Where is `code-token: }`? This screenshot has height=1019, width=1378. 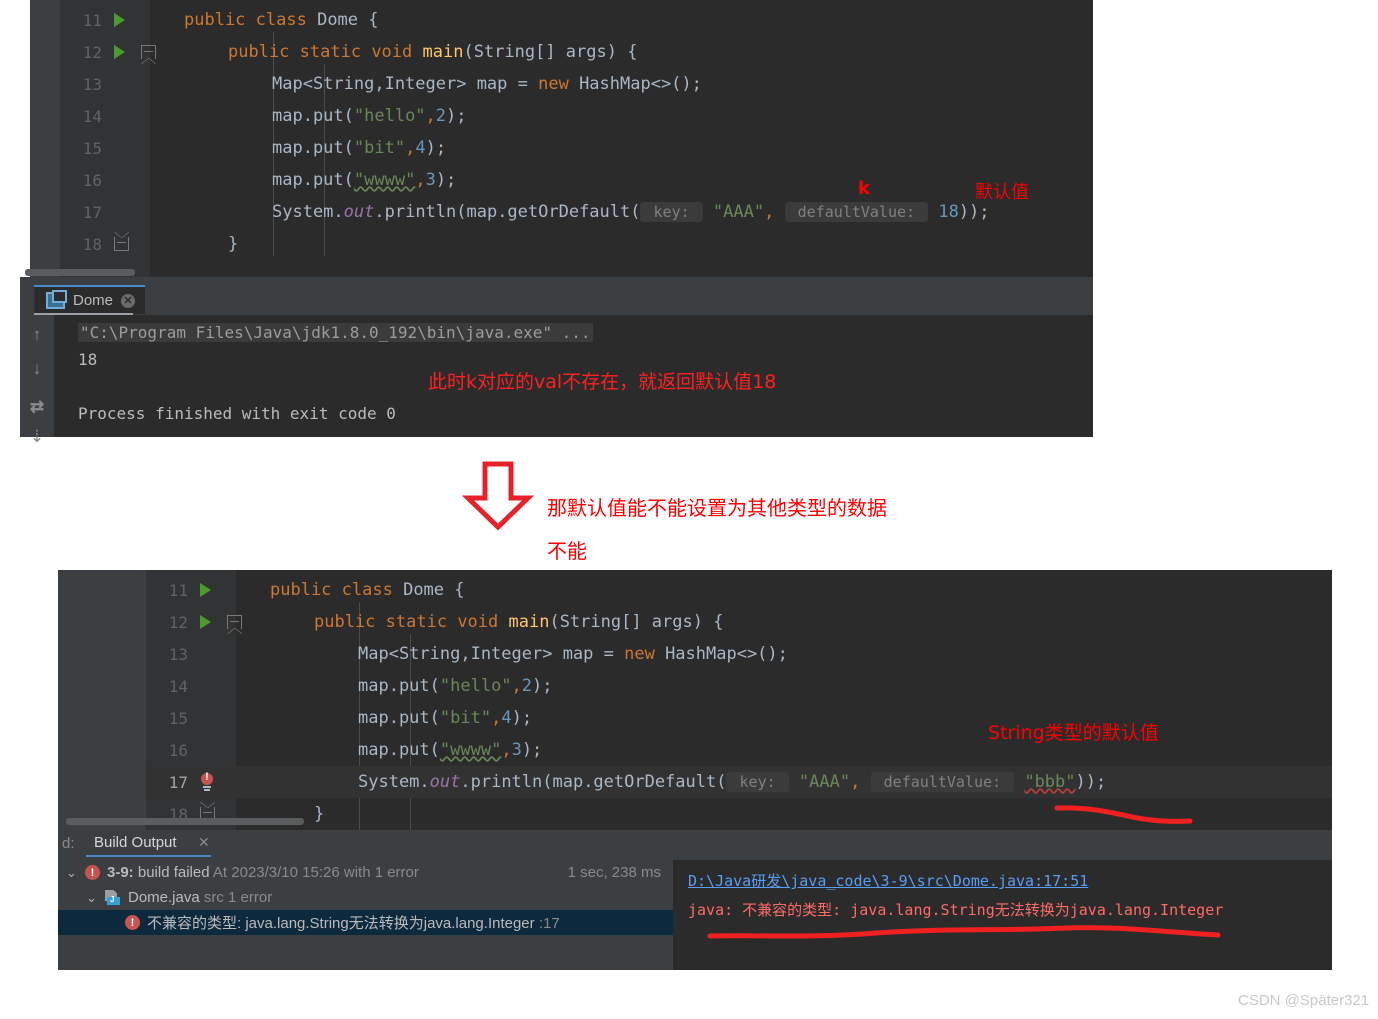 code-token: } is located at coordinates (233, 244).